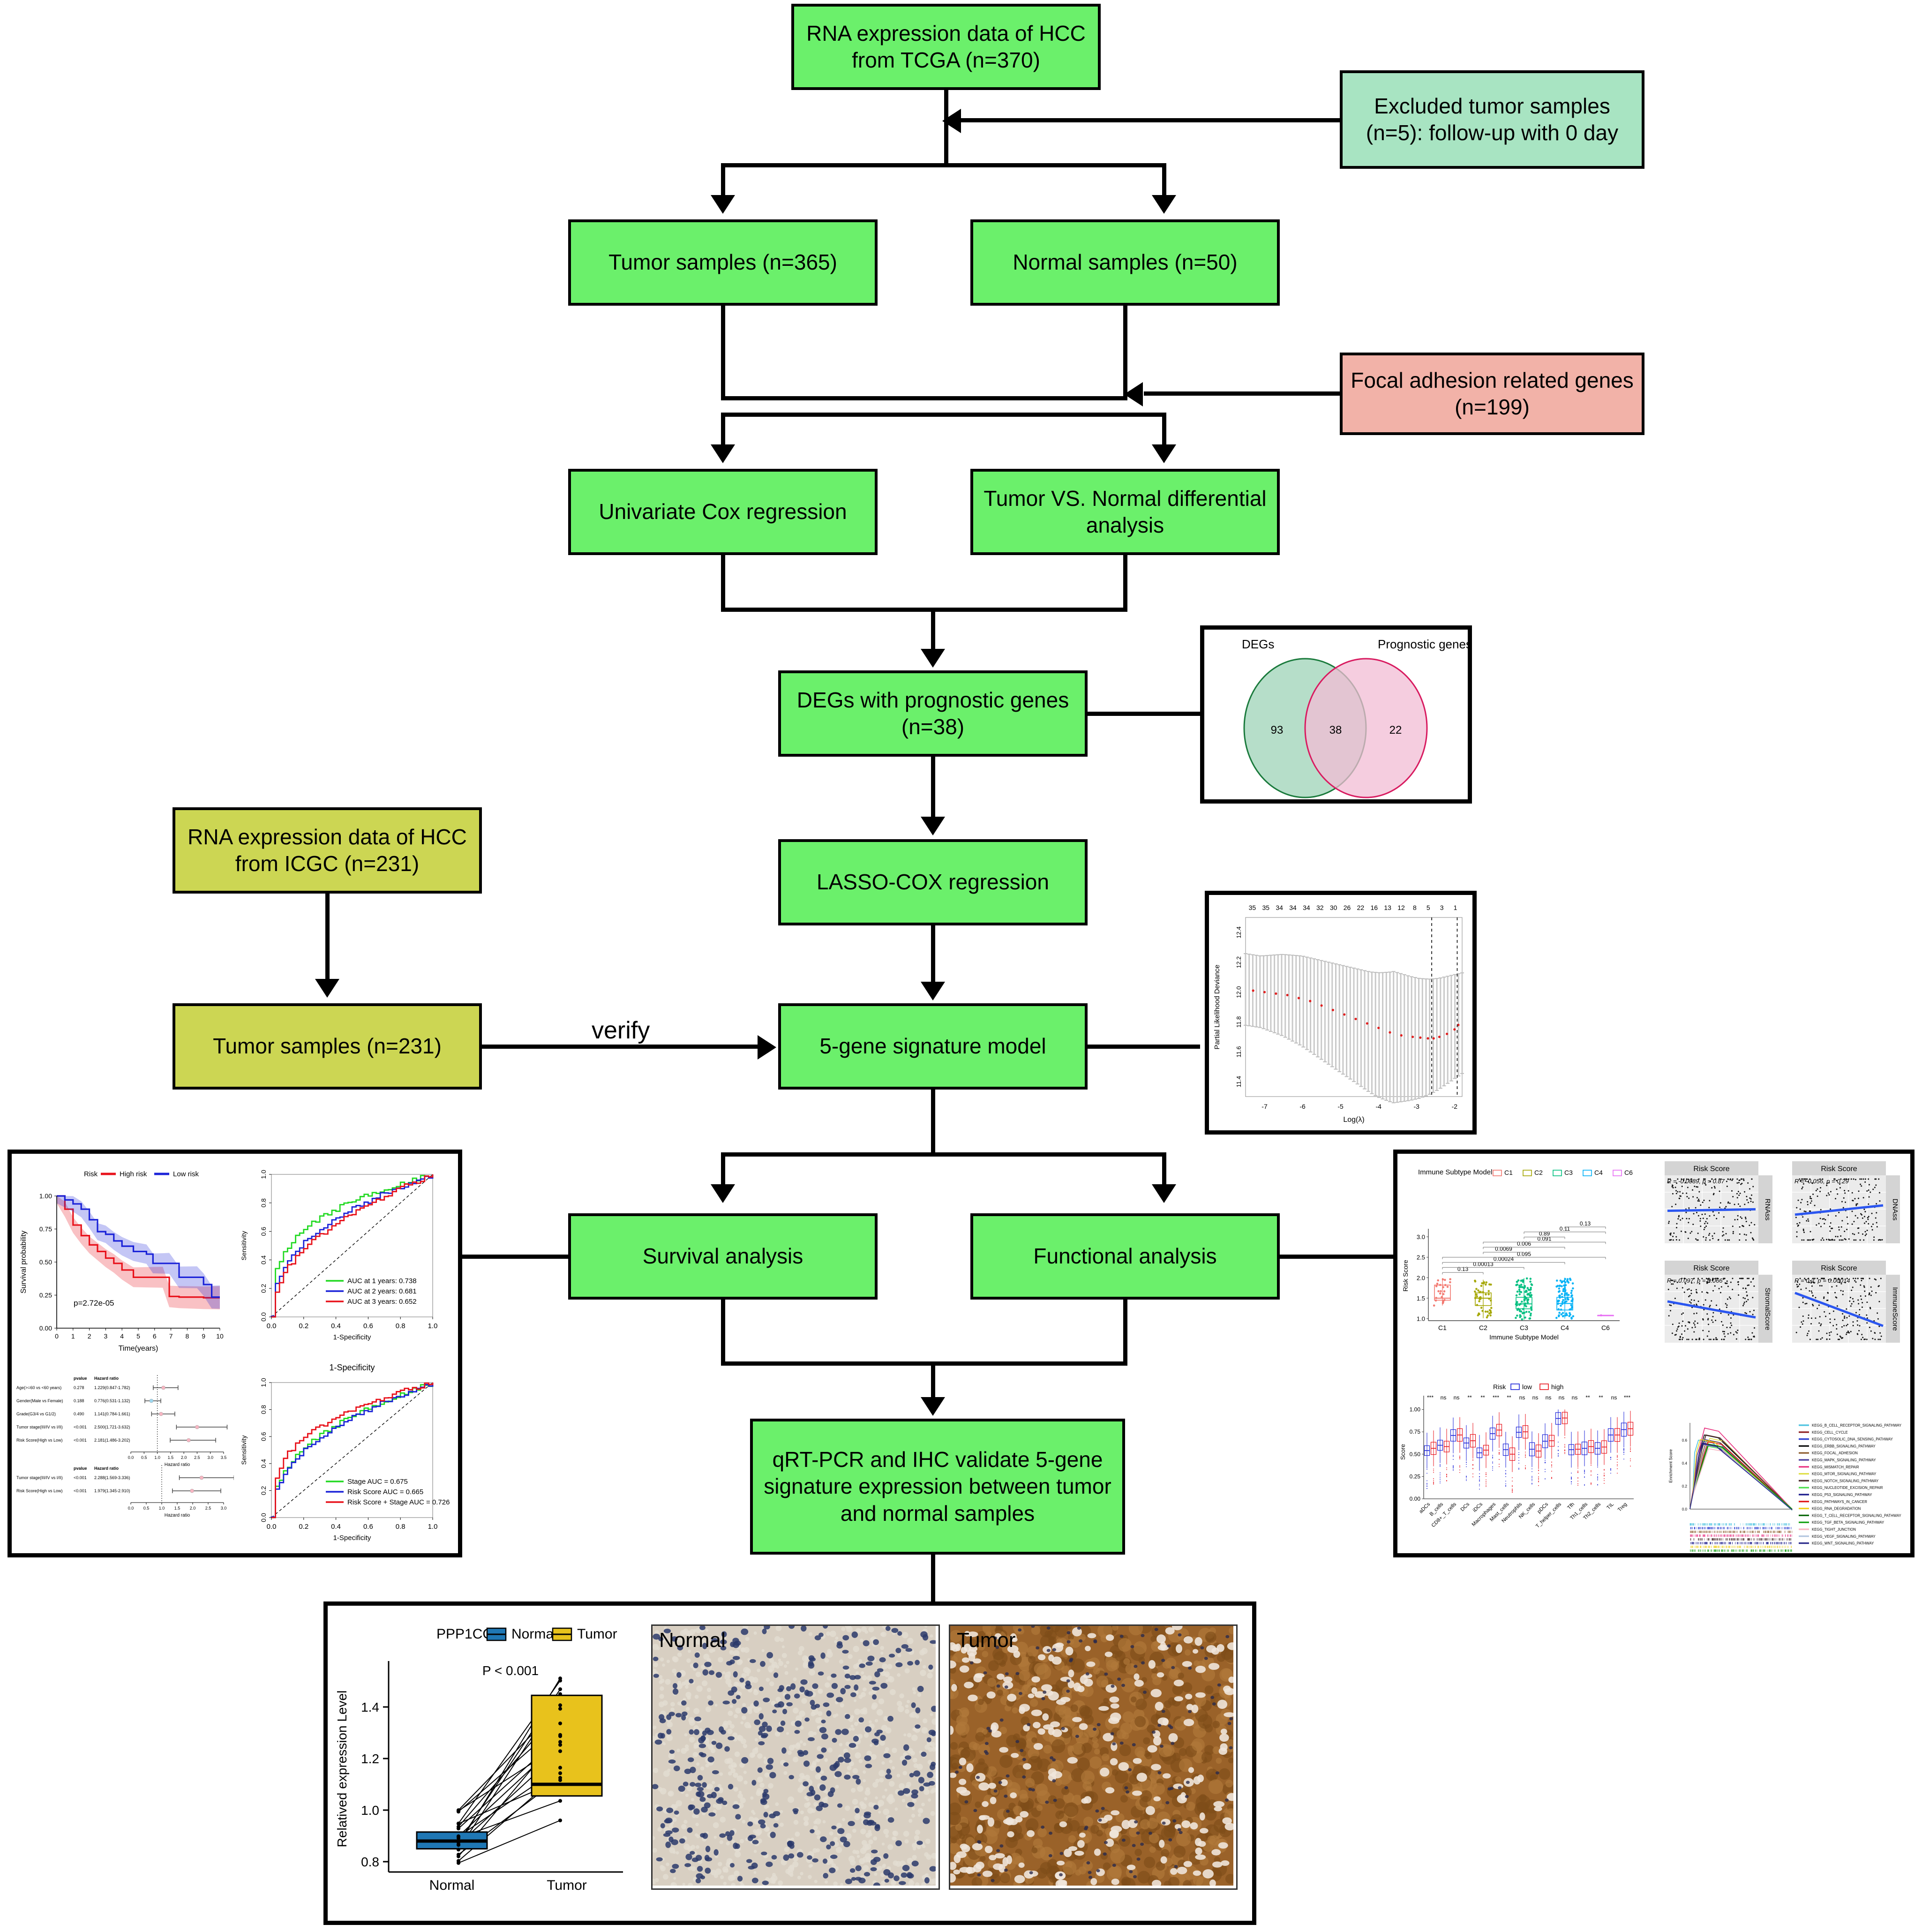  I want to click on arrow-to-functional, so click(1164, 1193).